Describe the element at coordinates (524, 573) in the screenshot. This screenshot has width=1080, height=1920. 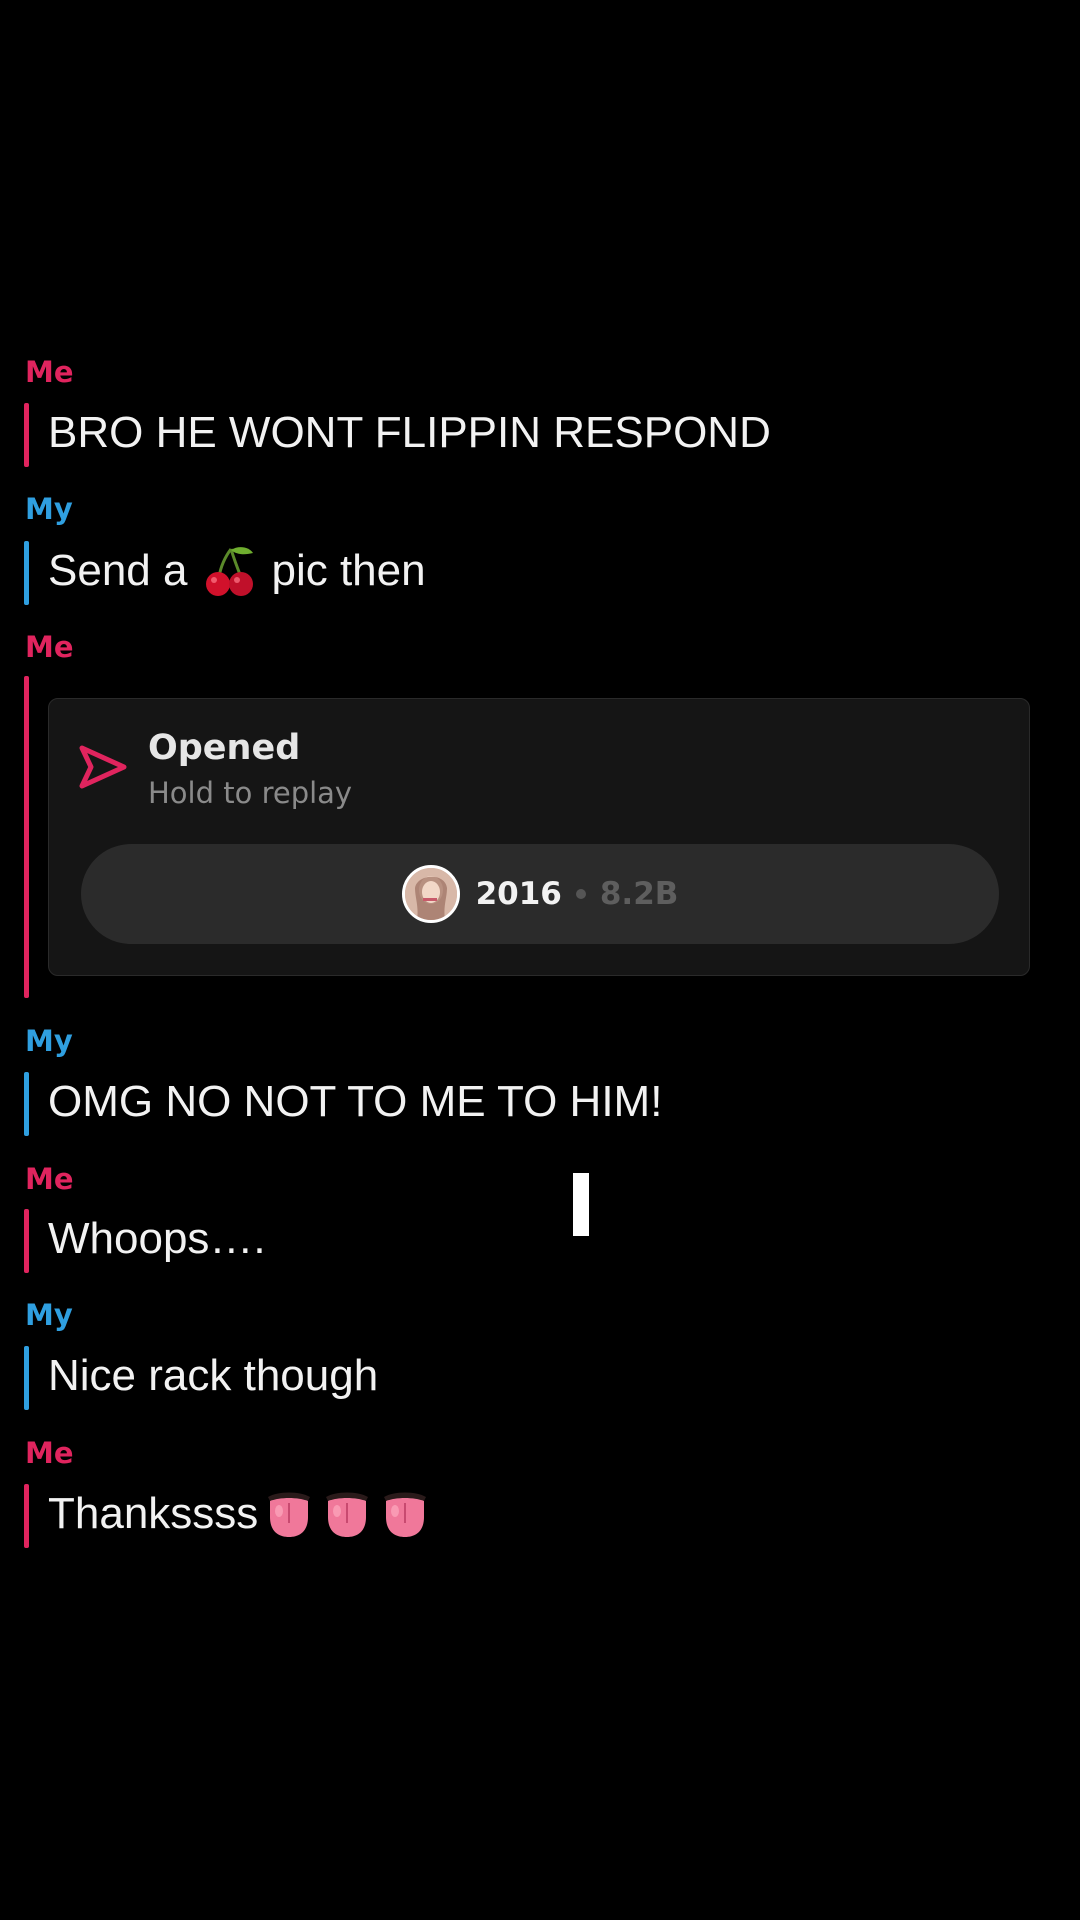
I see `message-bubble: Send a pic then` at that location.